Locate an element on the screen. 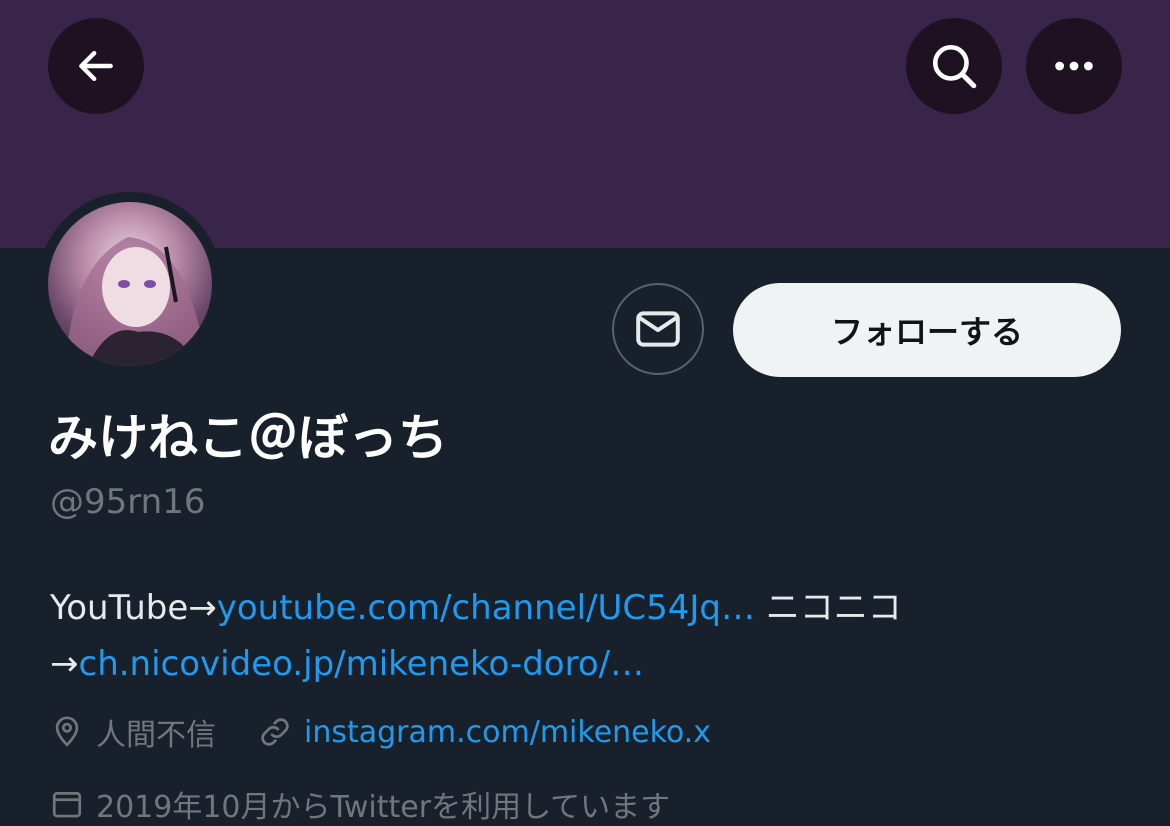  joined-text: 2019年10月からTwitterを利用しています is located at coordinates (383, 807).